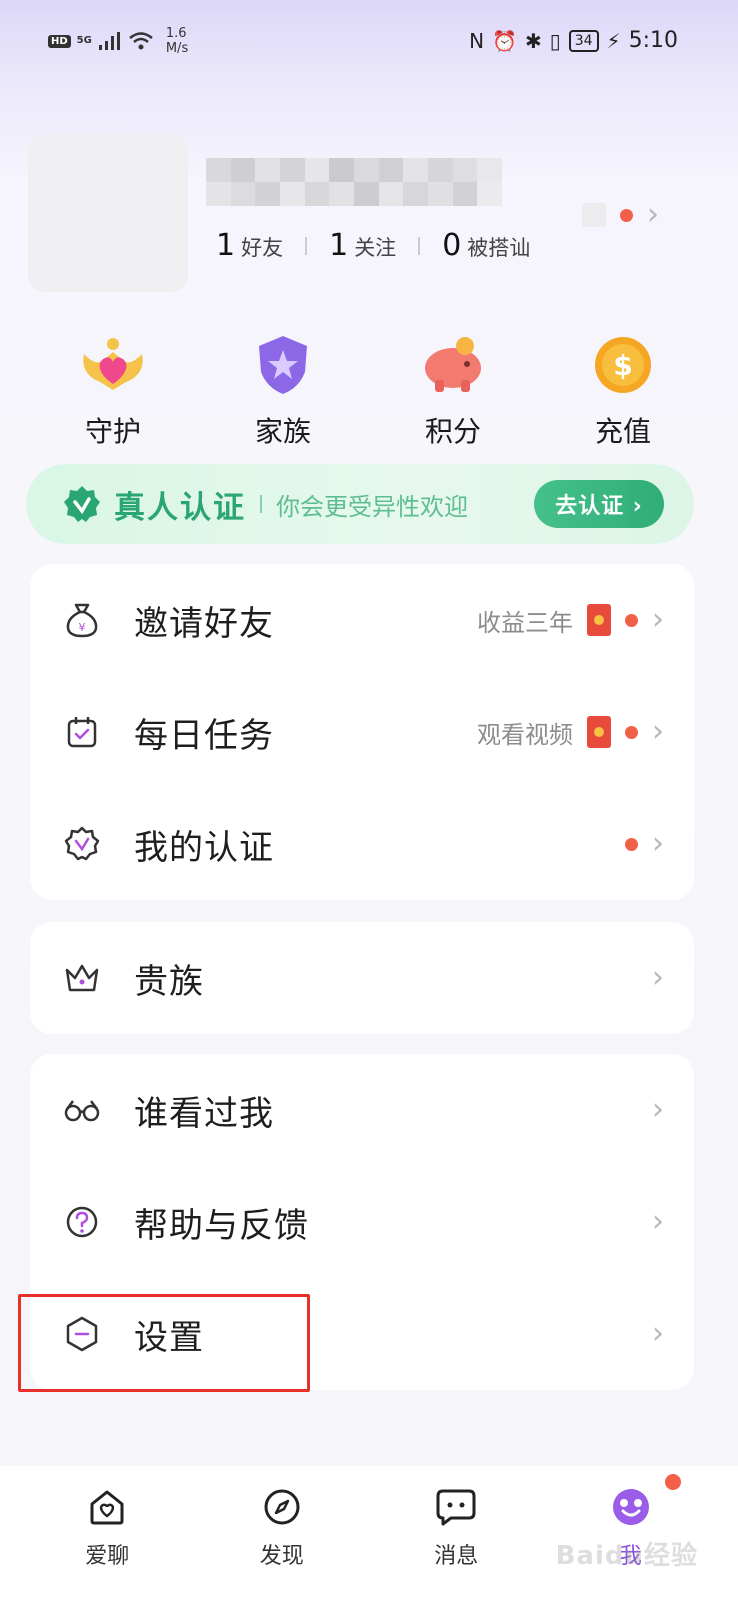 The height and width of the screenshot is (1600, 738). What do you see at coordinates (177, 48) in the screenshot?
I see `speed-unit: M/s` at bounding box center [177, 48].